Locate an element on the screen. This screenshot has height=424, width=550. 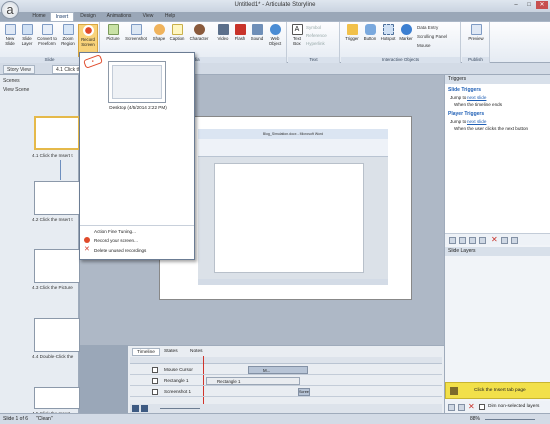
button-button: Button is located at coordinates (370, 32).